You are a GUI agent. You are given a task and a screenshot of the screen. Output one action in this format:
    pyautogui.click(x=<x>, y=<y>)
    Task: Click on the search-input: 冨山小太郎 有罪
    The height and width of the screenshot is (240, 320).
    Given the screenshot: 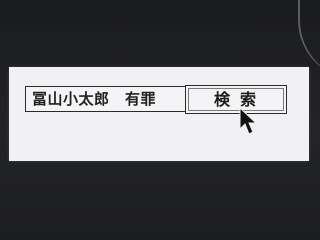 What is the action you would take?
    pyautogui.click(x=108, y=99)
    